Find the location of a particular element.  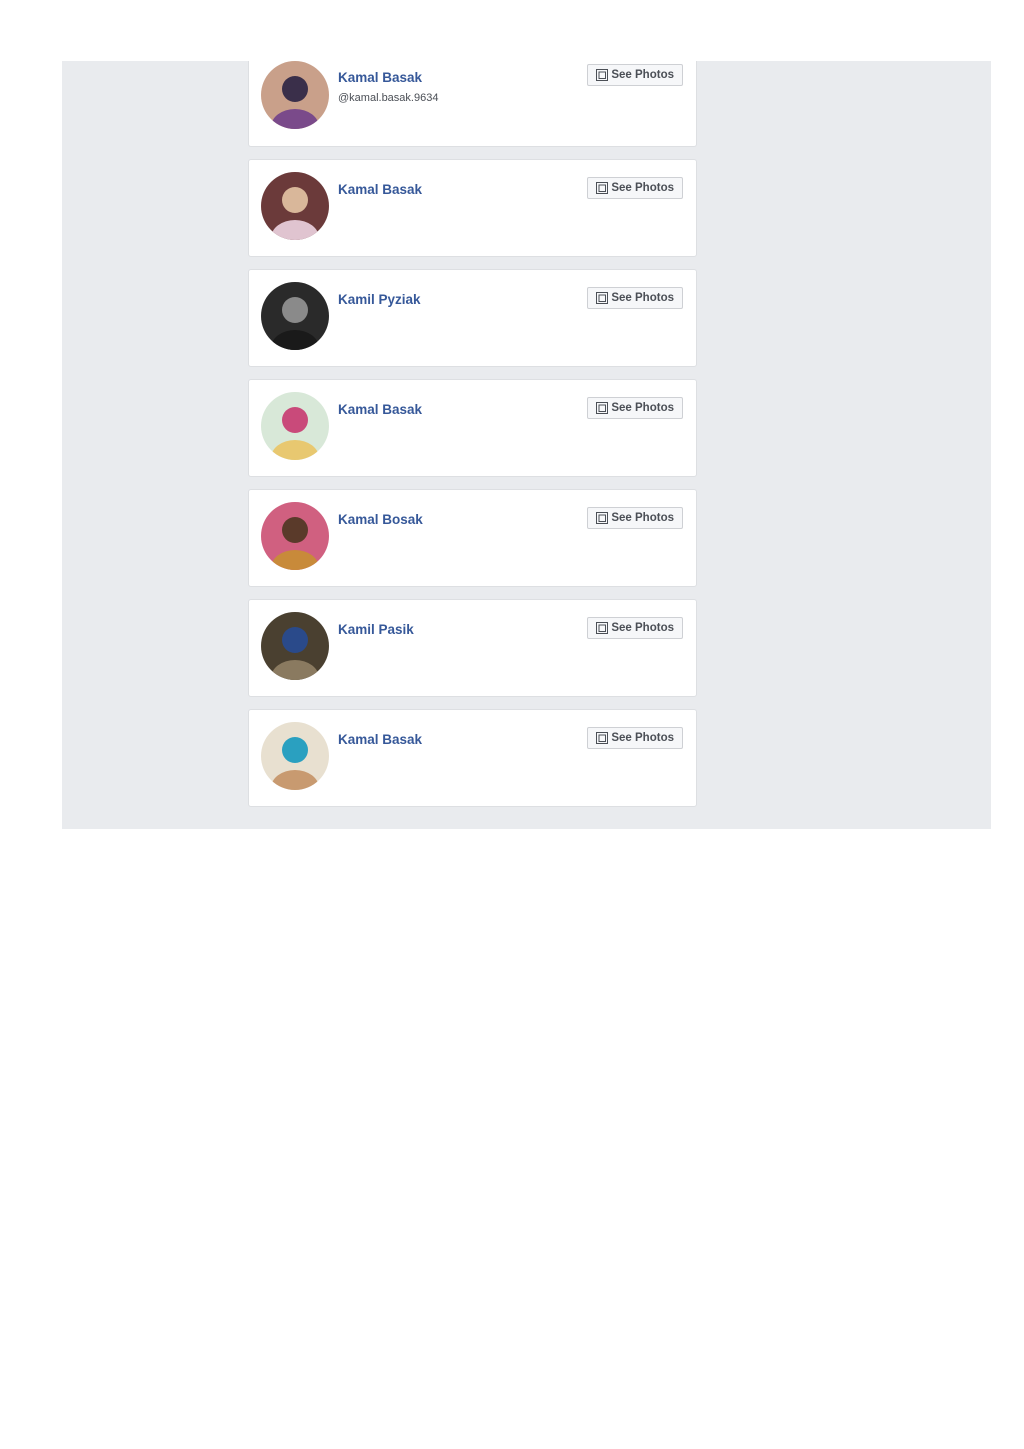

result-card: Kamil Pyziak See Photos is located at coordinates (472, 318).